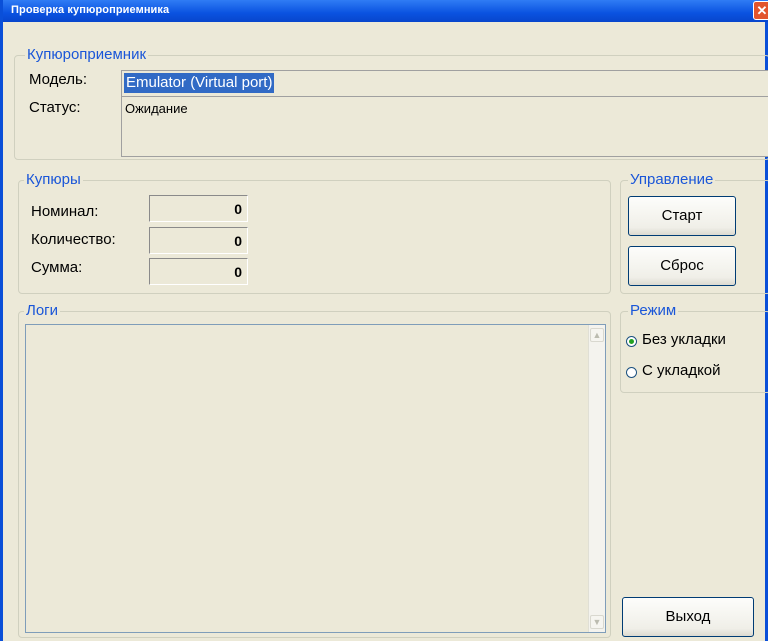 The width and height of the screenshot is (768, 641). Describe the element at coordinates (596, 478) in the screenshot. I see `log-scrollbar: ▲ ▼` at that location.